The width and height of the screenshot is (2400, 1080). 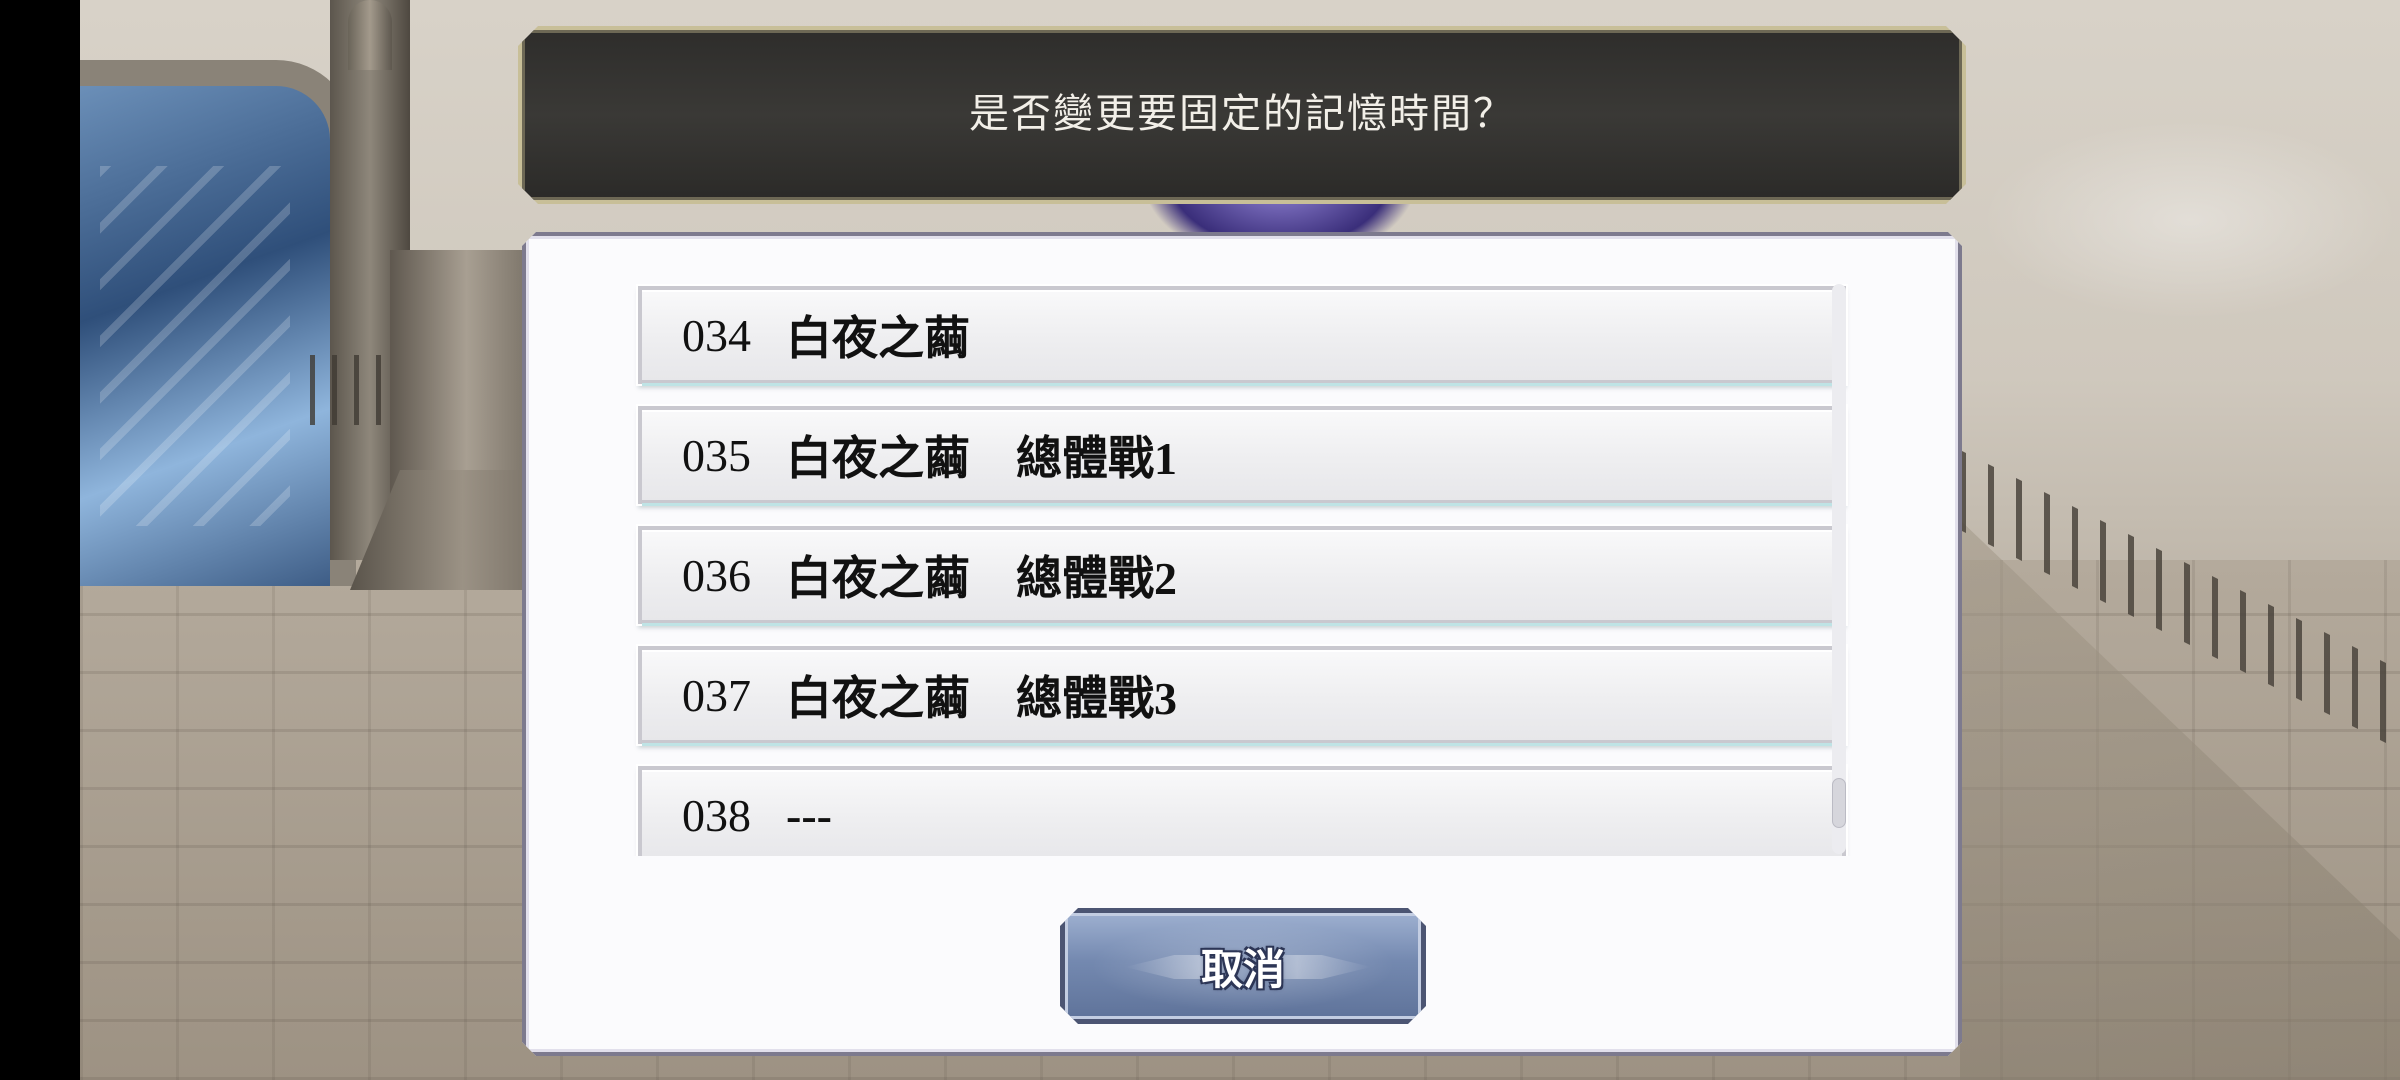 I want to click on item-number: 036, so click(x=716, y=575).